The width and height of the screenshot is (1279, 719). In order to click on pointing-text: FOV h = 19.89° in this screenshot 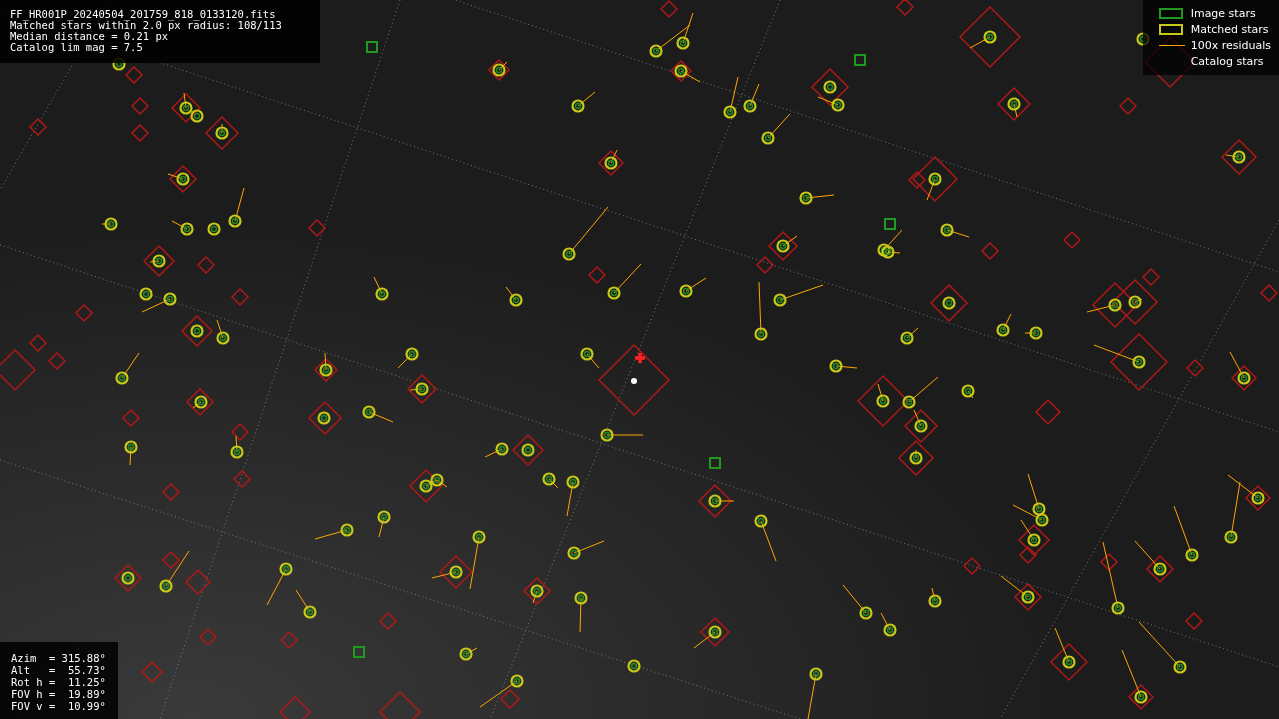, I will do `click(58, 694)`.